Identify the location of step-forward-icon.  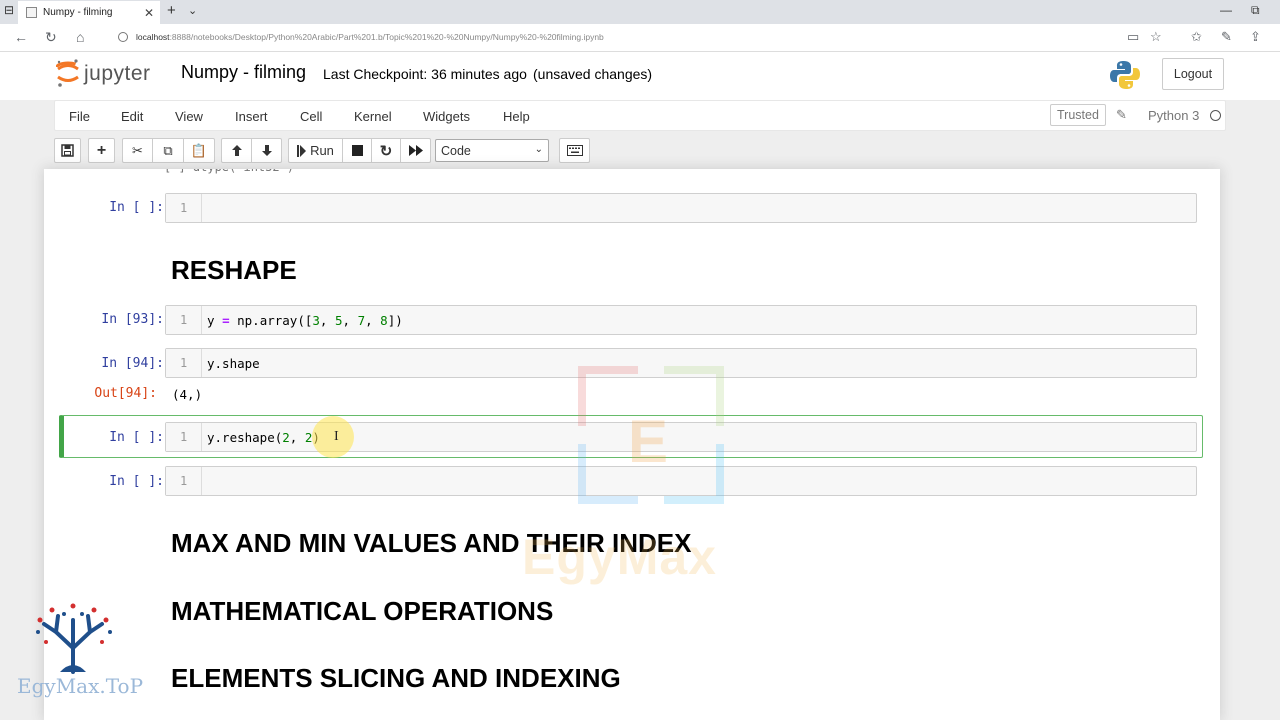
(302, 150).